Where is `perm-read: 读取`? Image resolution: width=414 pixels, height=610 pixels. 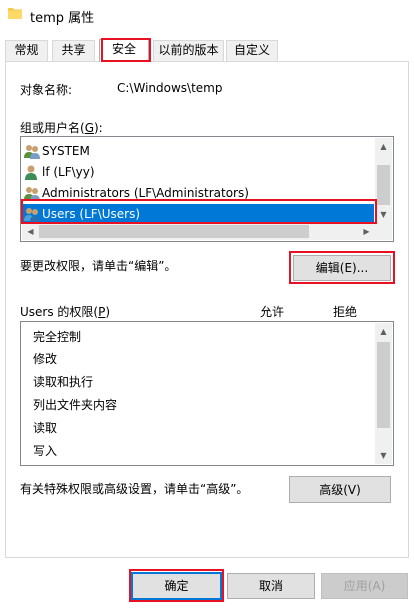 perm-read: 读取 is located at coordinates (45, 428).